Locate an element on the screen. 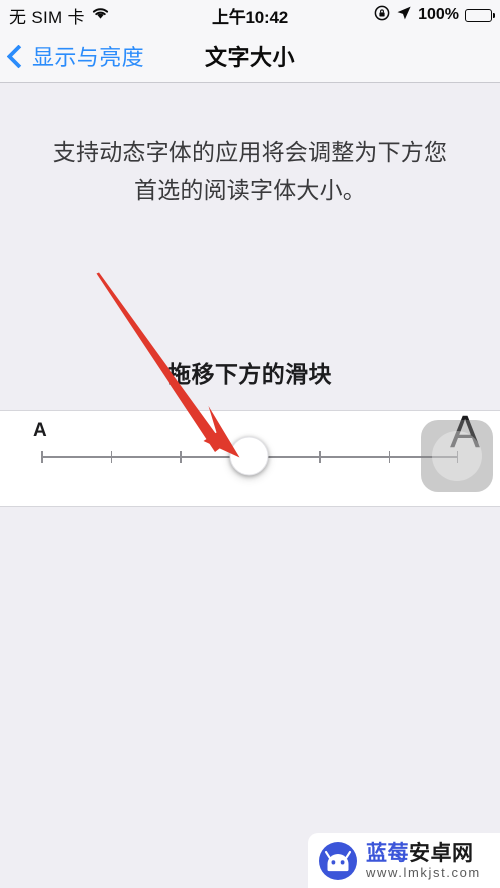  slider-min-label: A is located at coordinates (40, 430).